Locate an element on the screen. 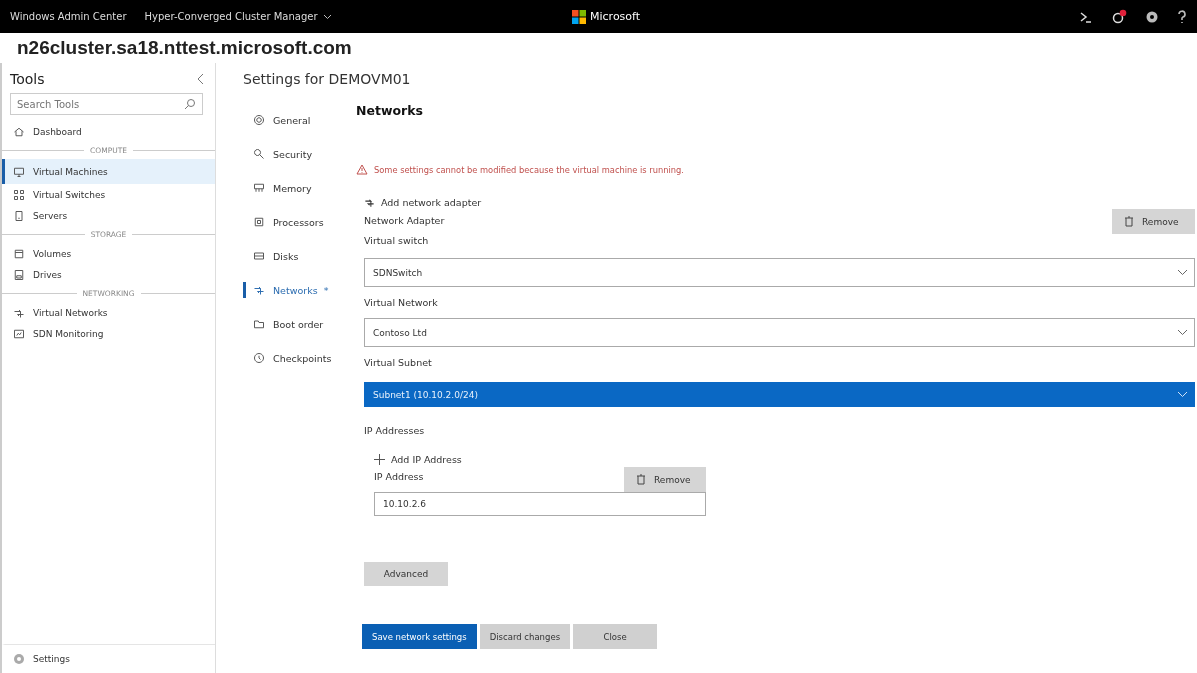 The height and width of the screenshot is (673, 1197). settings-tab: Networks * is located at coordinates (295, 290).